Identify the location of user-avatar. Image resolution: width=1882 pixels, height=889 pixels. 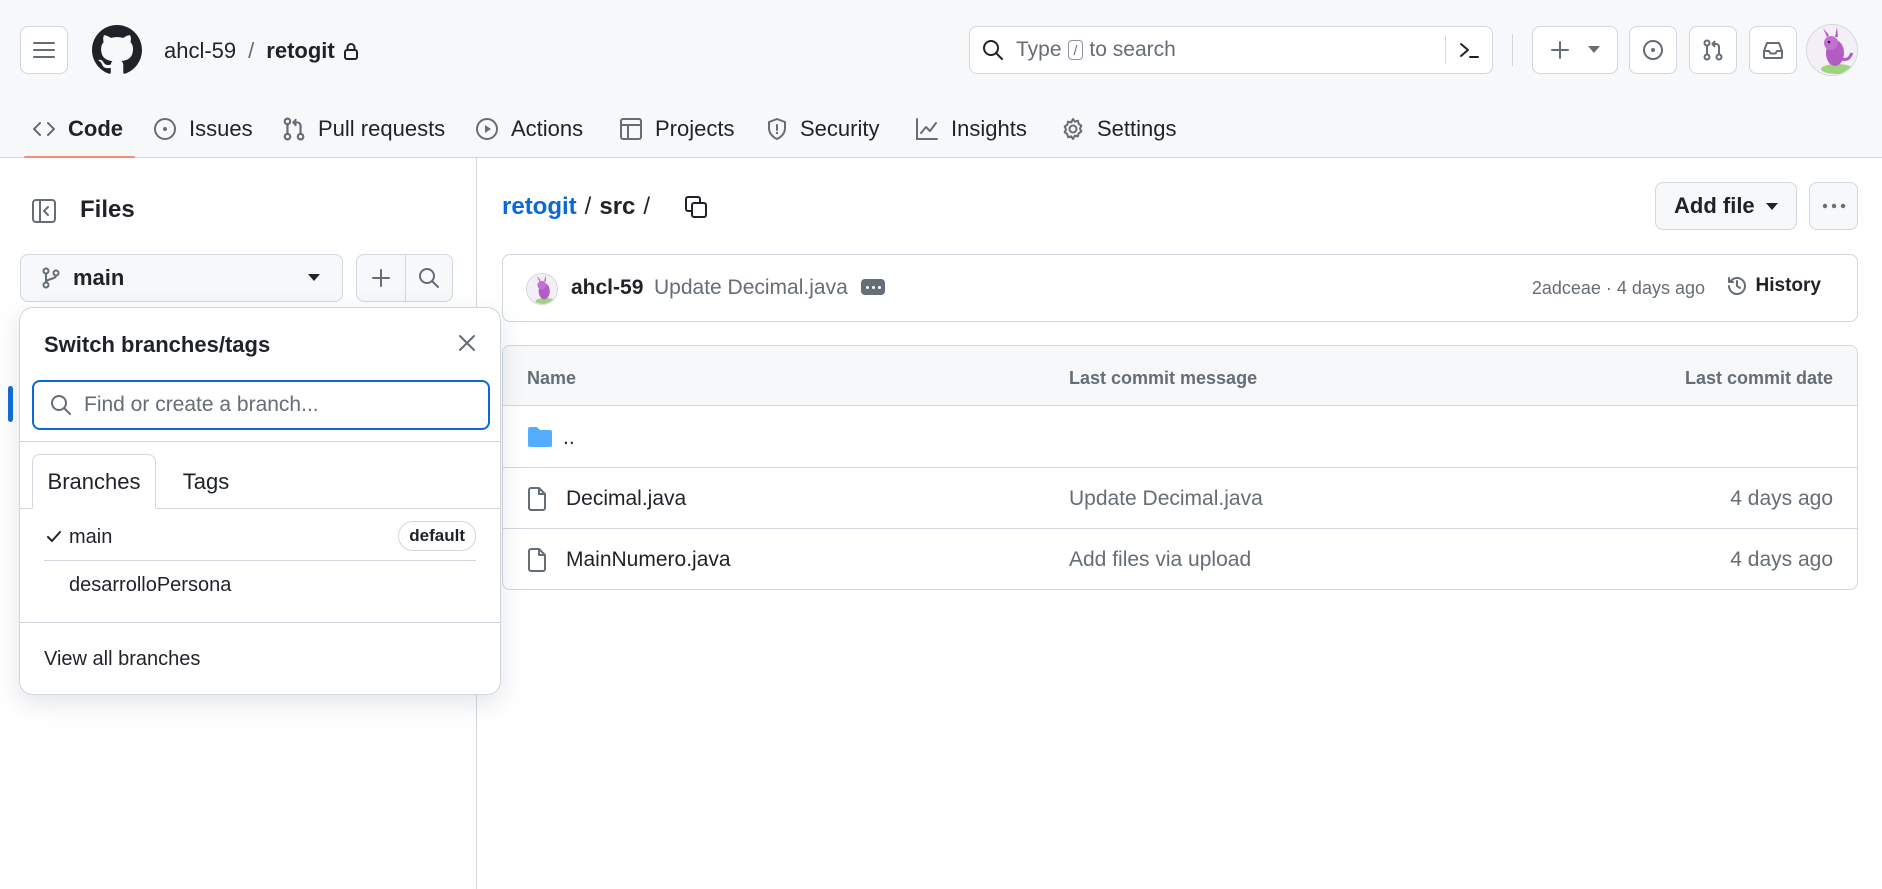
(1832, 50).